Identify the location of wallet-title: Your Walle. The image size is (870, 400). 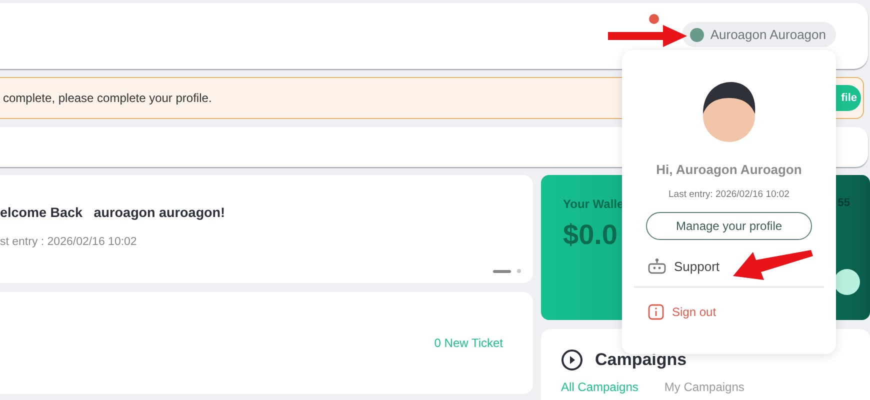
(593, 204).